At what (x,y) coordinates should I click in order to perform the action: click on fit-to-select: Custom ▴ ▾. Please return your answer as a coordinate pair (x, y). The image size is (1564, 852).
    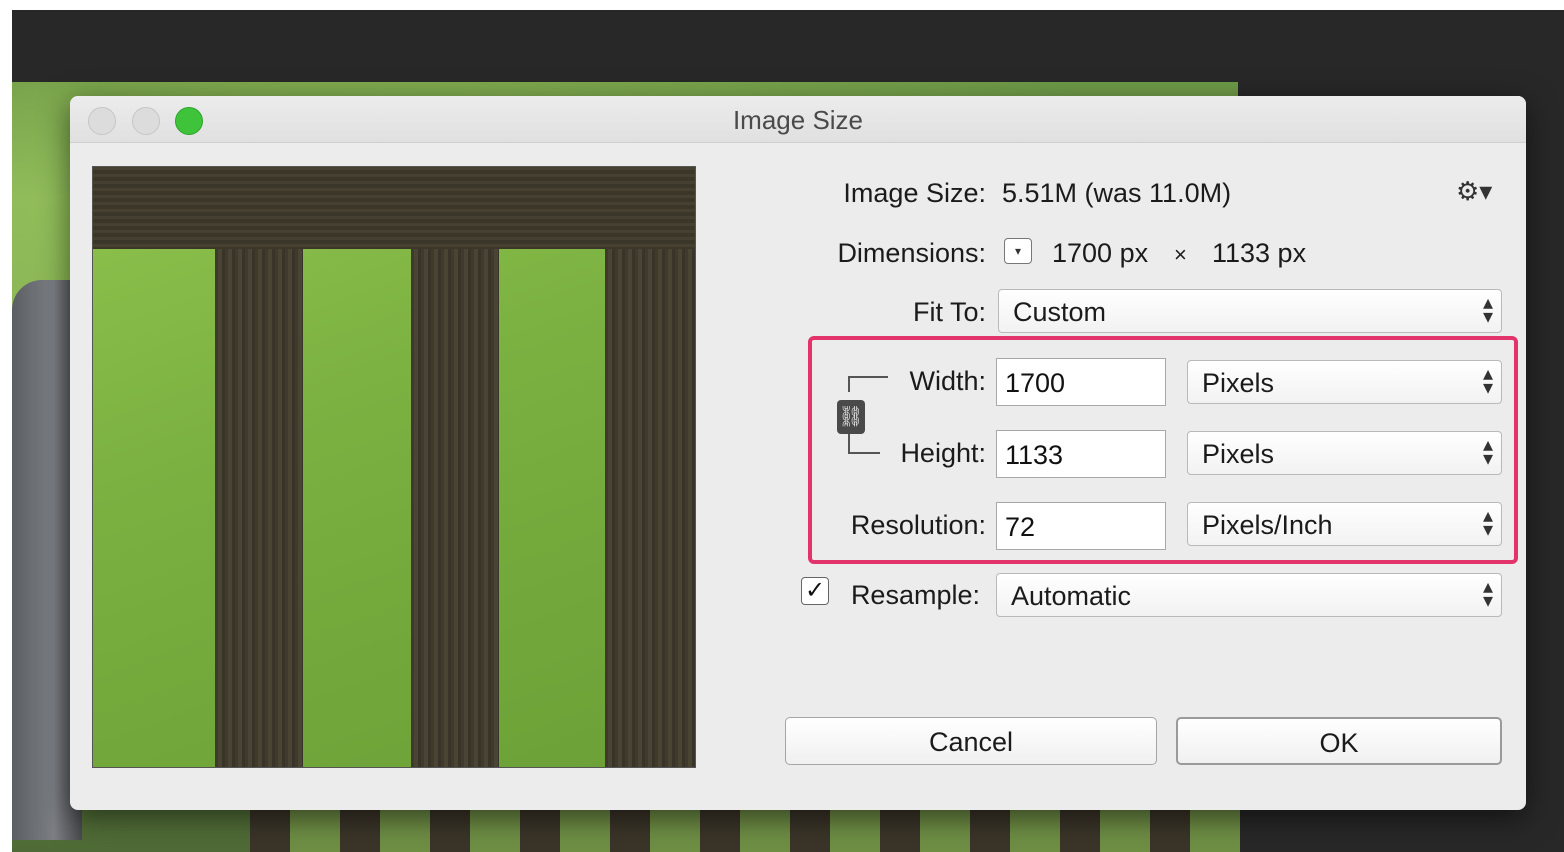
    Looking at the image, I should click on (1250, 311).